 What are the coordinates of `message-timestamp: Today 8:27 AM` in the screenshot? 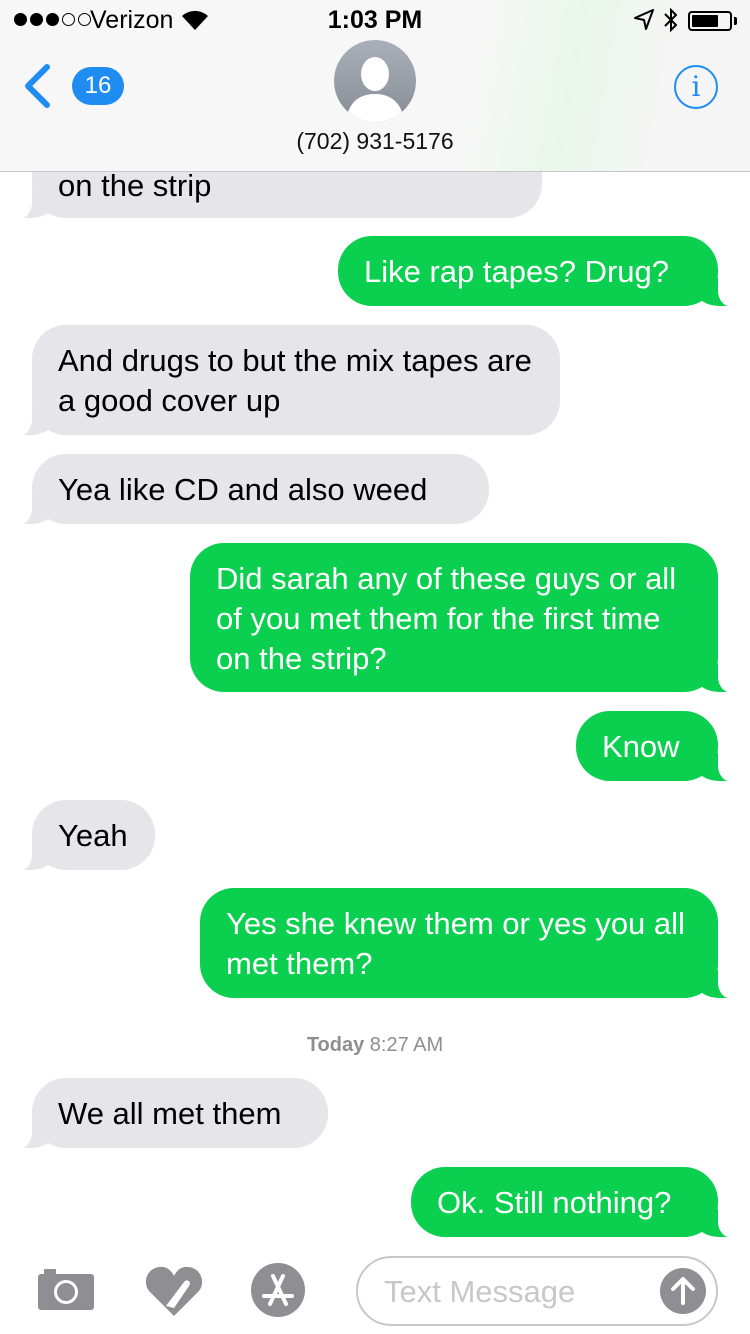 It's located at (375, 1045).